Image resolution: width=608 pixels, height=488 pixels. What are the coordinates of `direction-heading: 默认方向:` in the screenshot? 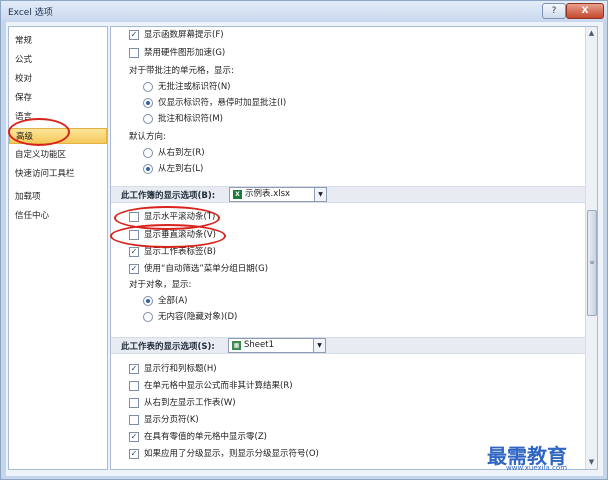 It's located at (147, 137).